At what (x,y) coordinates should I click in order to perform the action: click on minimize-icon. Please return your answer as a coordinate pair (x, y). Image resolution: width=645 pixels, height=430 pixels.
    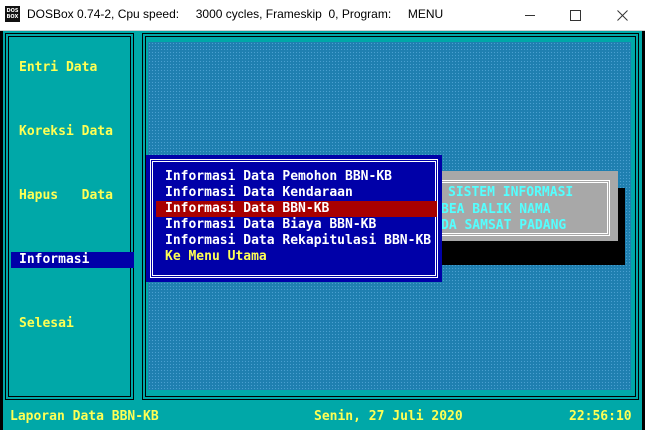
    Looking at the image, I should click on (530, 15).